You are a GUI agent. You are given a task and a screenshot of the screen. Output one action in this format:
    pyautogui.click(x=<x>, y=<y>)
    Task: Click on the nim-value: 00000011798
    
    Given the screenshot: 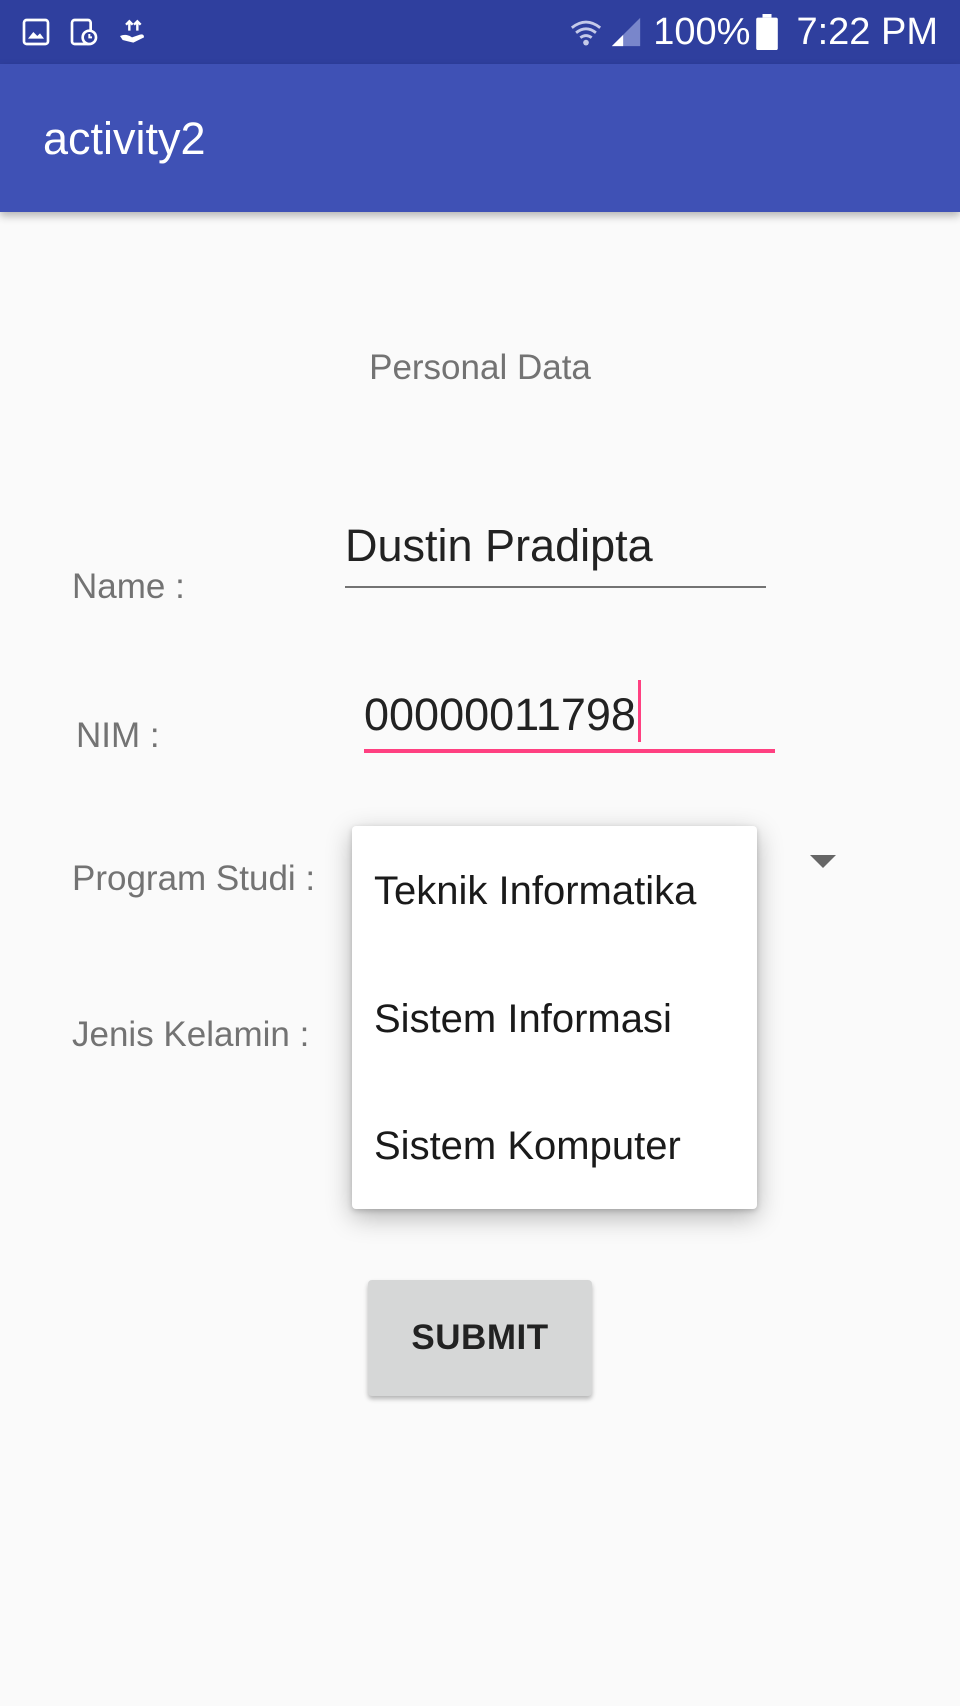 What is the action you would take?
    pyautogui.click(x=500, y=714)
    